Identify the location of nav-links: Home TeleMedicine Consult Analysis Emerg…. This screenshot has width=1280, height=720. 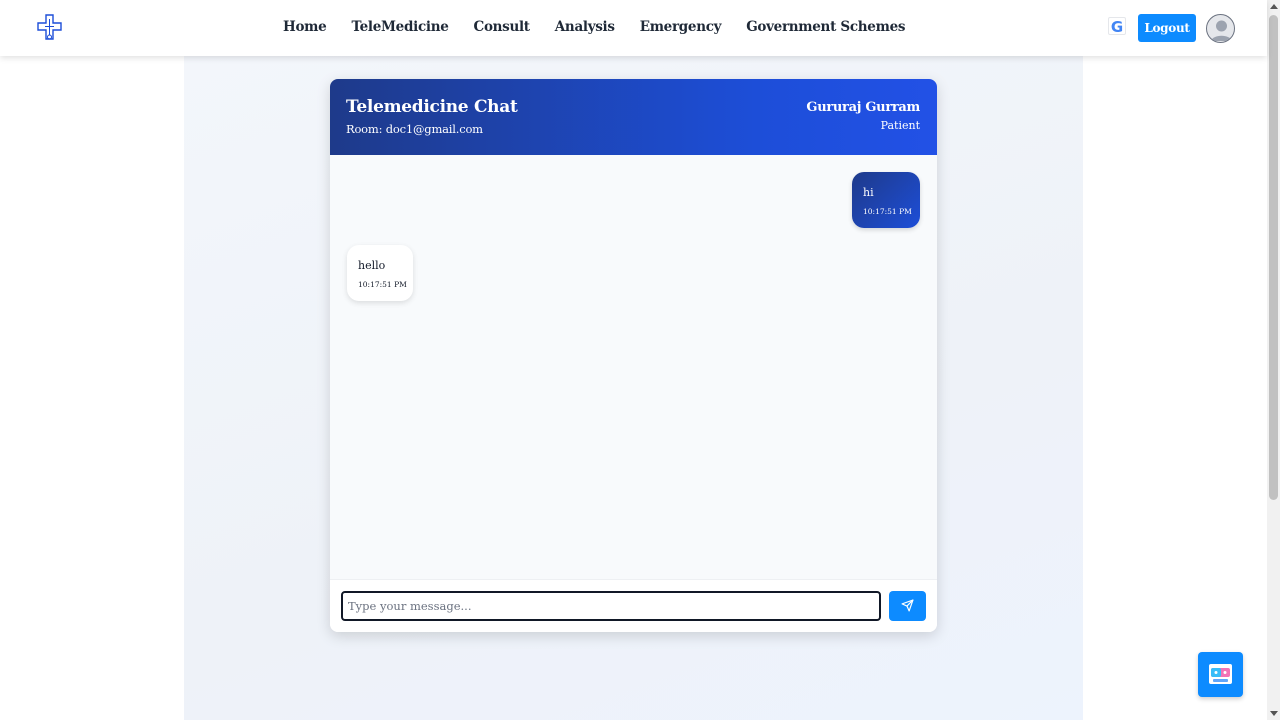
(594, 27).